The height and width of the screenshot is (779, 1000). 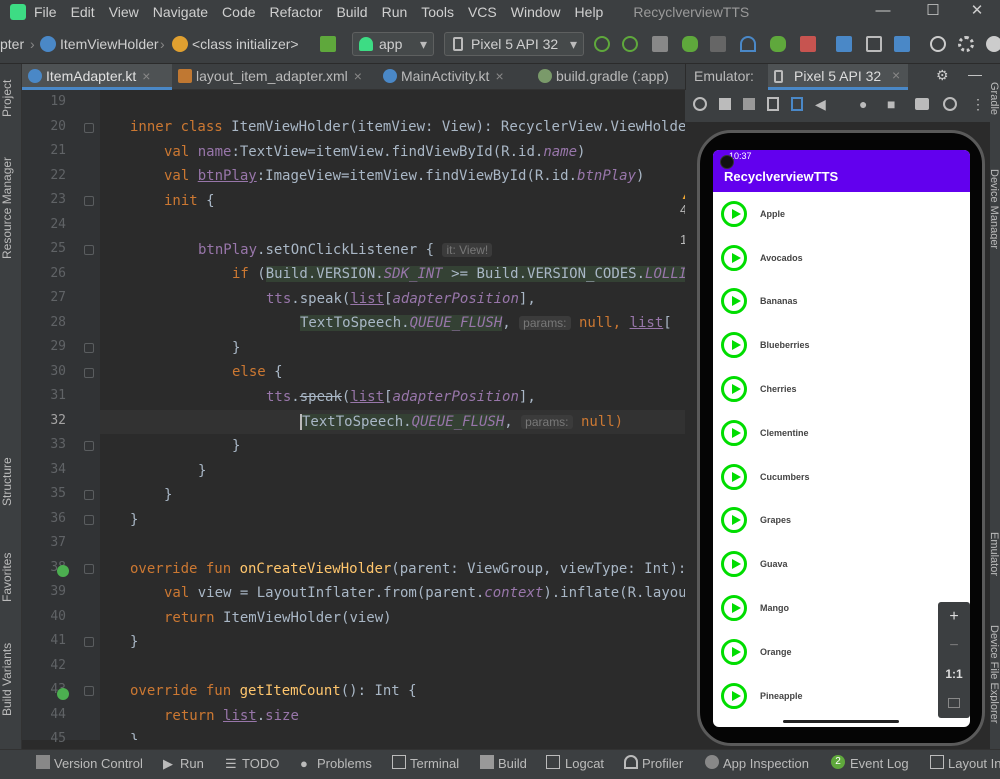 What do you see at coordinates (974, 763) in the screenshot?
I see `layout-inspector-button: Layout Ins` at bounding box center [974, 763].